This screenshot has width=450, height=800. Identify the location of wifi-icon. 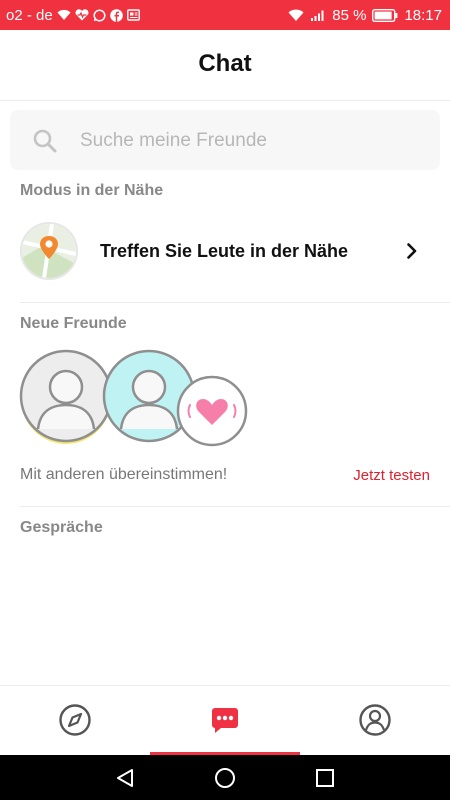
(64, 15).